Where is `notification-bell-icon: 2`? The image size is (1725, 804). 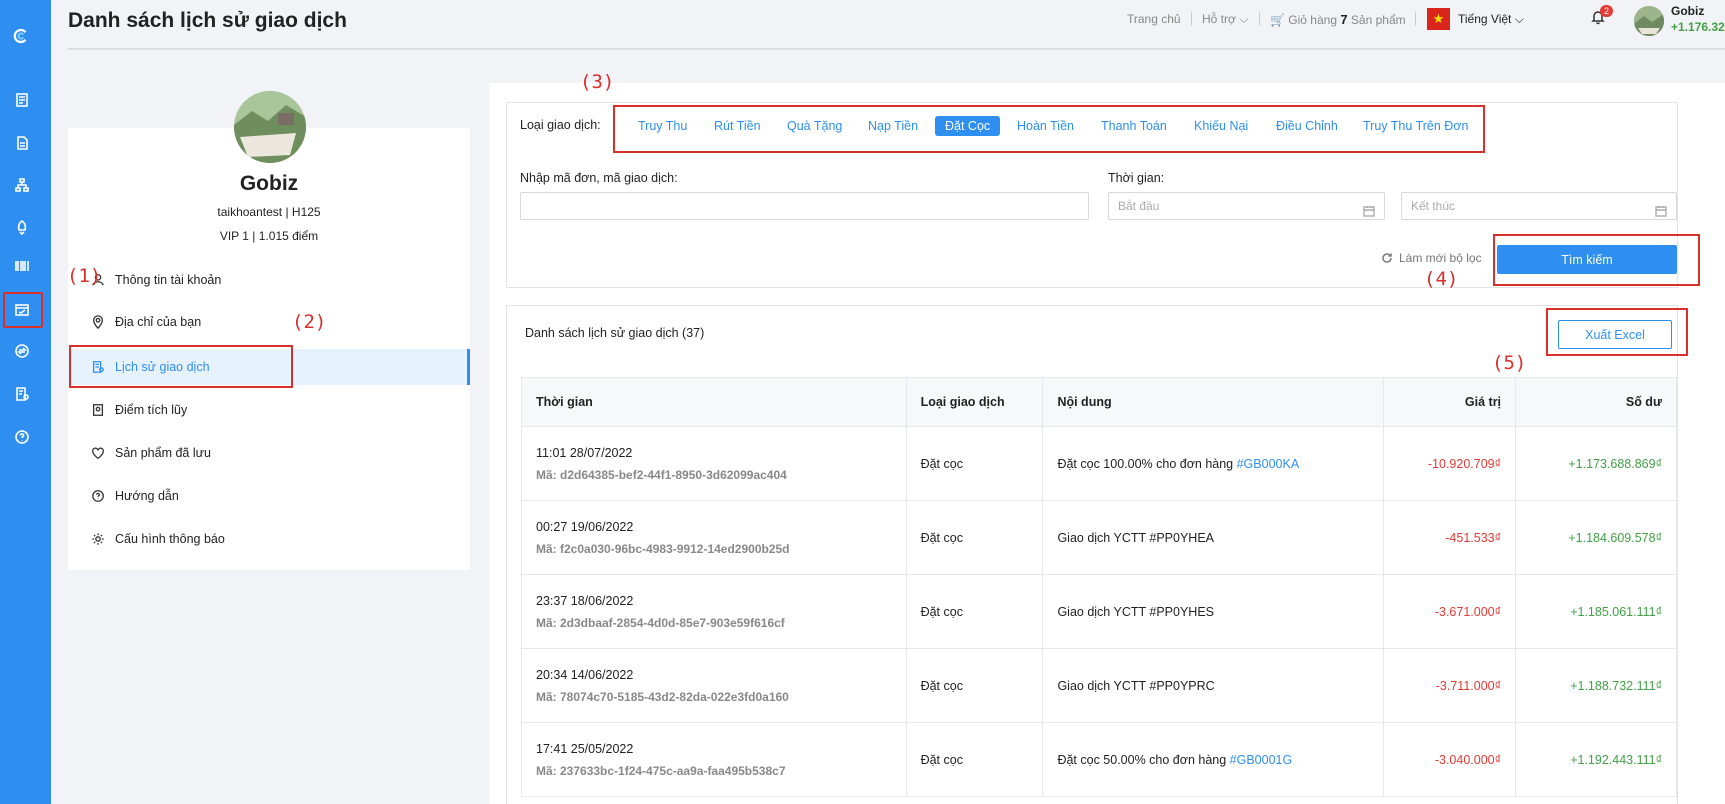 notification-bell-icon: 2 is located at coordinates (1602, 16).